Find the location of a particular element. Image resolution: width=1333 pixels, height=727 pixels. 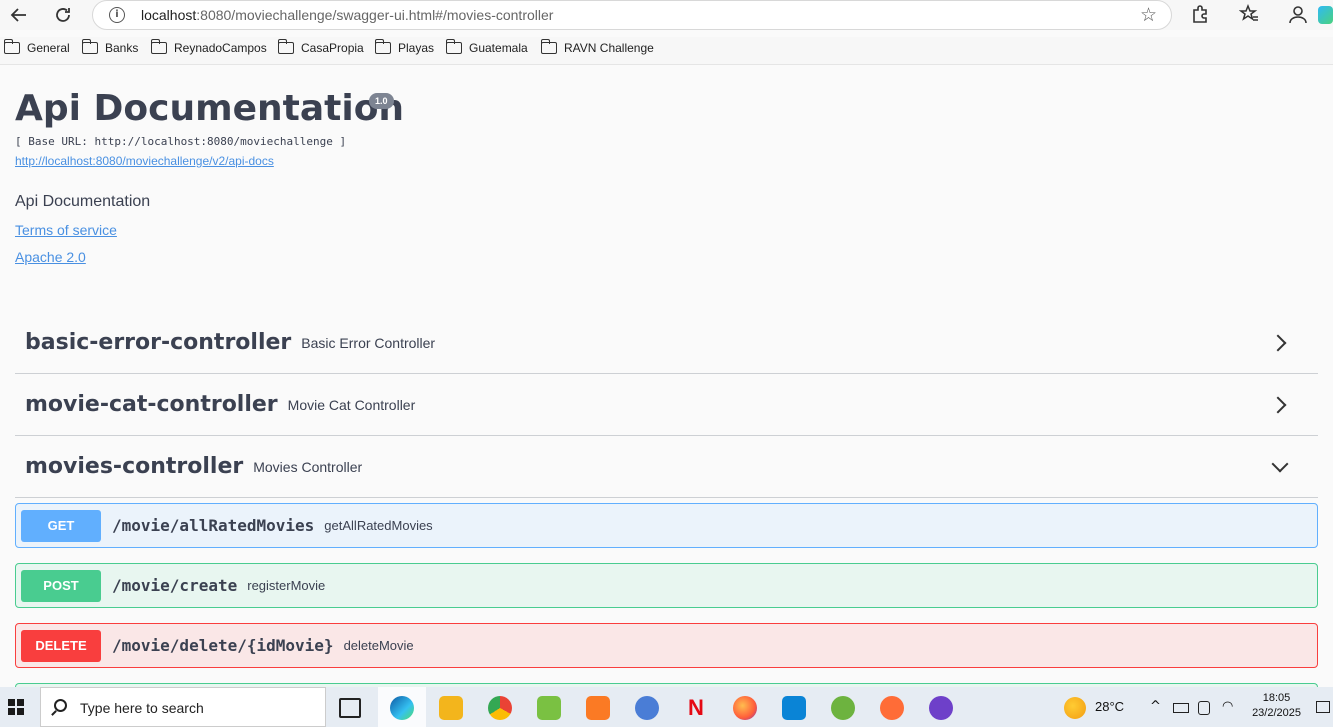

taskbar-search: Type here to search is located at coordinates (183, 707).